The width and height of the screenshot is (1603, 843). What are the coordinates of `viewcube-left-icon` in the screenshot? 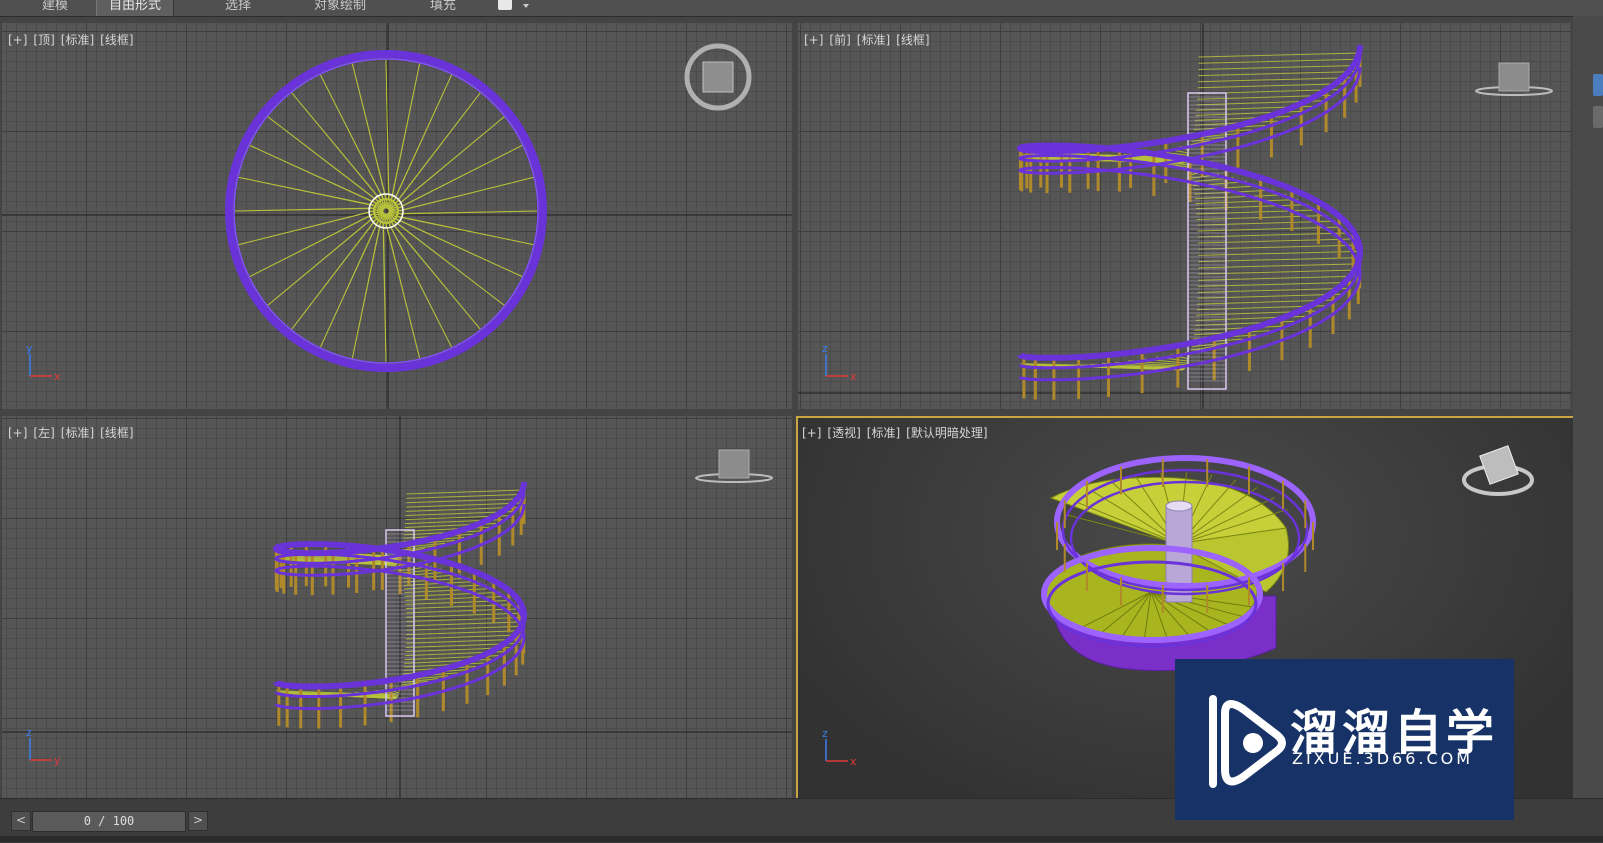 It's located at (734, 464).